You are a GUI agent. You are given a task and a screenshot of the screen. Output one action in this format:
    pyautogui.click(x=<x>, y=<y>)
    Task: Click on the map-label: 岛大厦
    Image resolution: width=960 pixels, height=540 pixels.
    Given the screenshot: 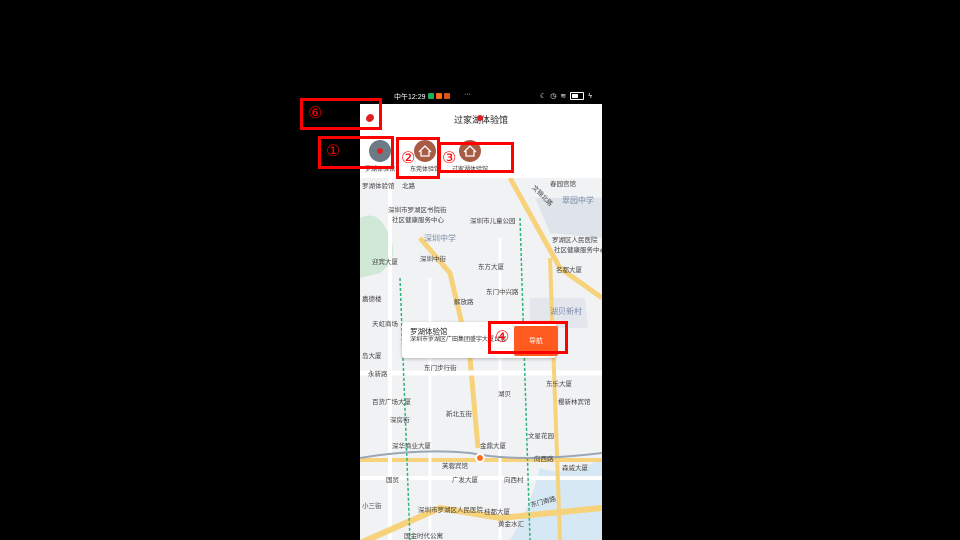 What is the action you would take?
    pyautogui.click(x=372, y=356)
    